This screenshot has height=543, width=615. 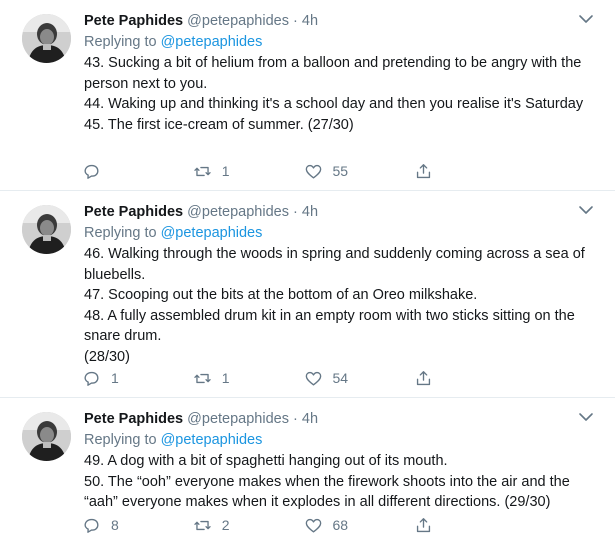 I want to click on reply-button: 1, so click(x=137, y=378).